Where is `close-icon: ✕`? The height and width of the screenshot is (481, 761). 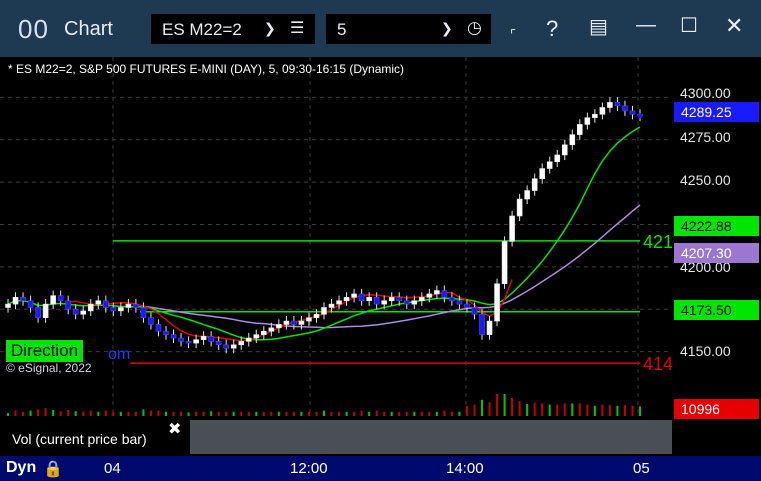
close-icon: ✕ is located at coordinates (734, 26).